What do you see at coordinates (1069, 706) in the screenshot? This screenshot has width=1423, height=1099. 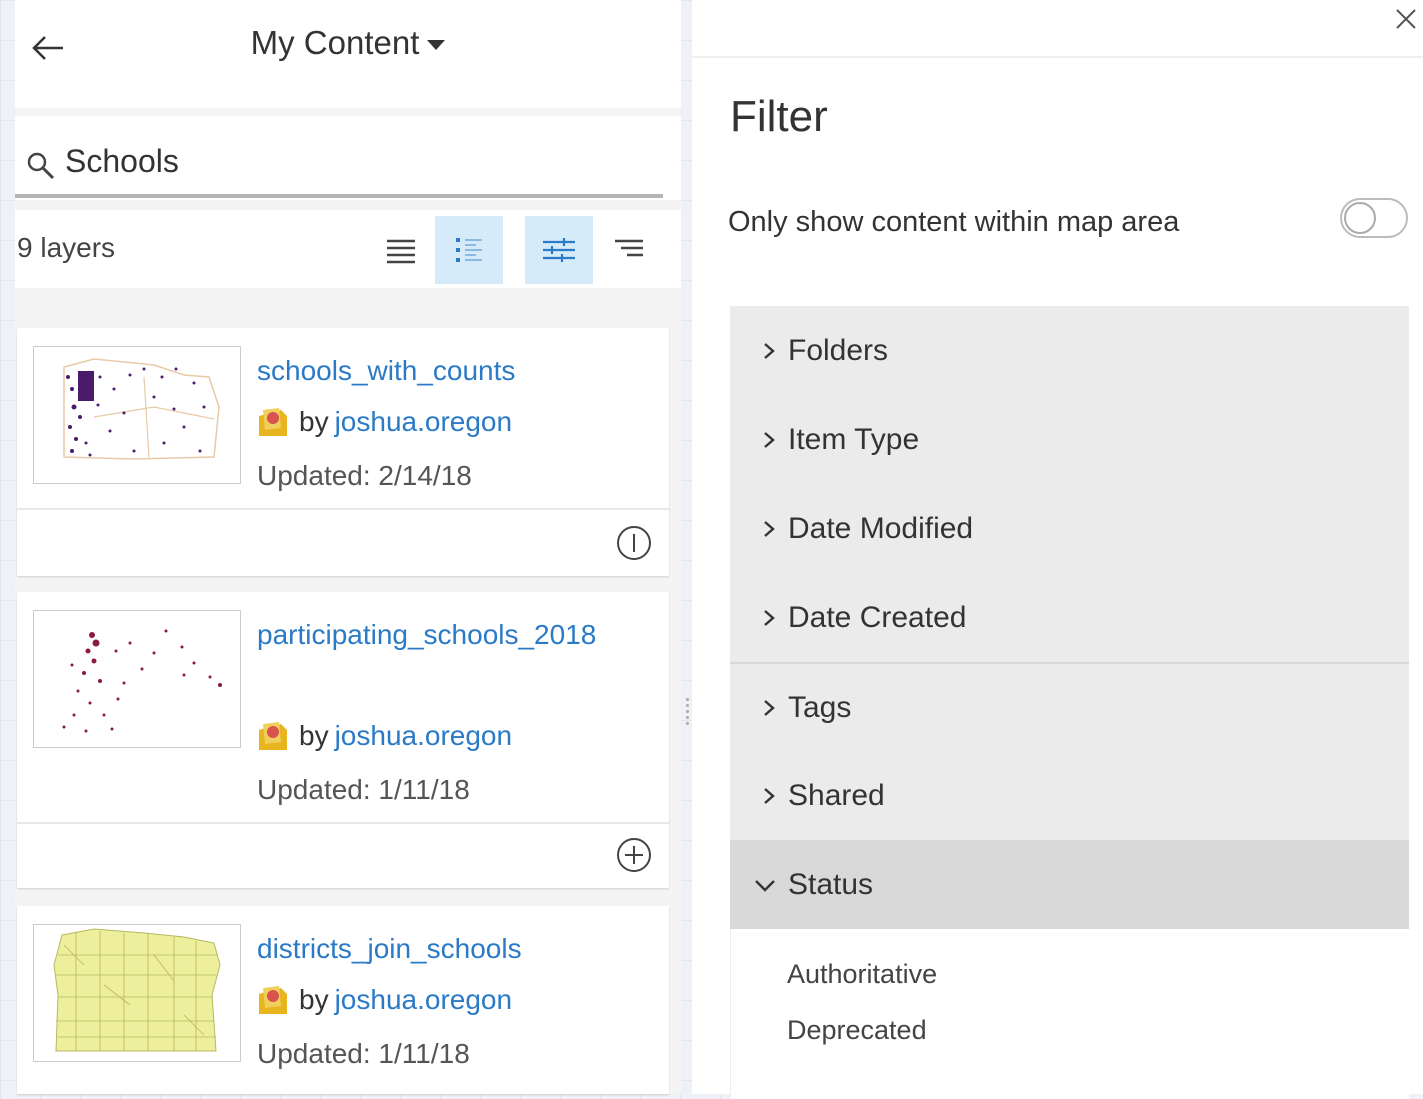 I see `filter-section-tags: Tags` at bounding box center [1069, 706].